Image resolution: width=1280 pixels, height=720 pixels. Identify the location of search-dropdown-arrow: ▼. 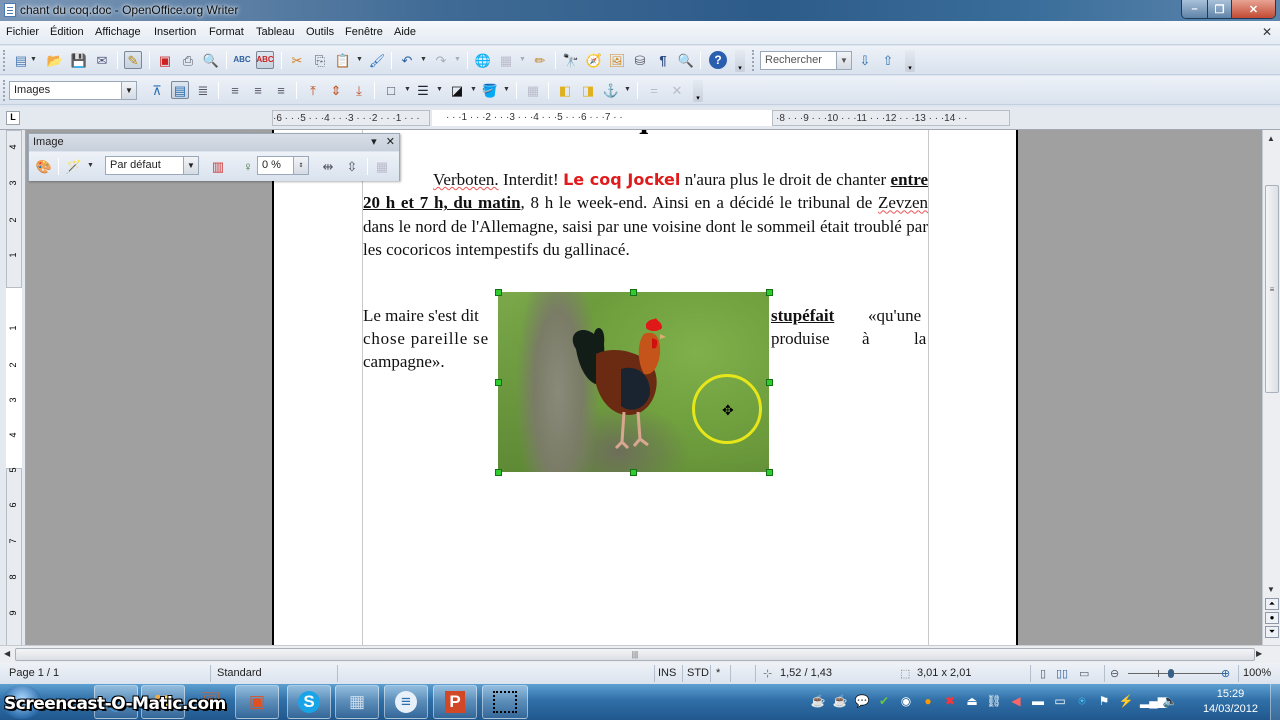
(843, 60).